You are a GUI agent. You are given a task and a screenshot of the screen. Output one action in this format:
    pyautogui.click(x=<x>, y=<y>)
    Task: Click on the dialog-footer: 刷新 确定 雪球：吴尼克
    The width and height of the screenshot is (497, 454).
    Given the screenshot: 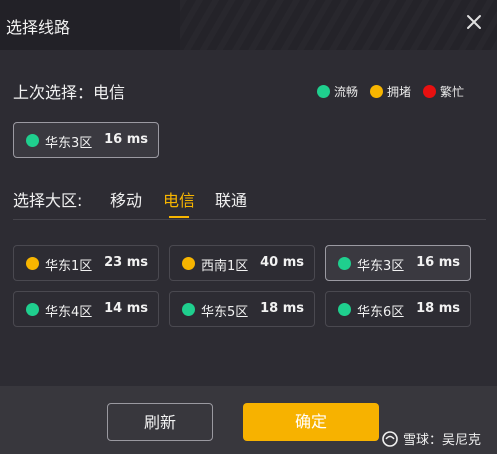 What is the action you would take?
    pyautogui.click(x=248, y=420)
    